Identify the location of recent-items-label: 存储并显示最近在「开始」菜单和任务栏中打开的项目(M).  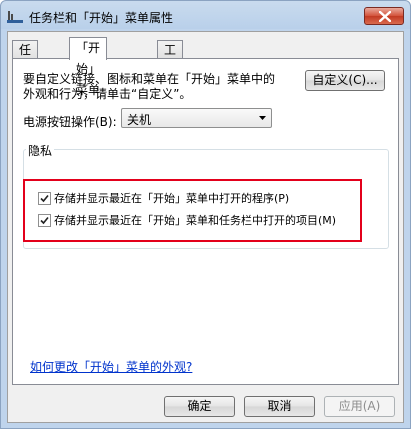
(195, 220).